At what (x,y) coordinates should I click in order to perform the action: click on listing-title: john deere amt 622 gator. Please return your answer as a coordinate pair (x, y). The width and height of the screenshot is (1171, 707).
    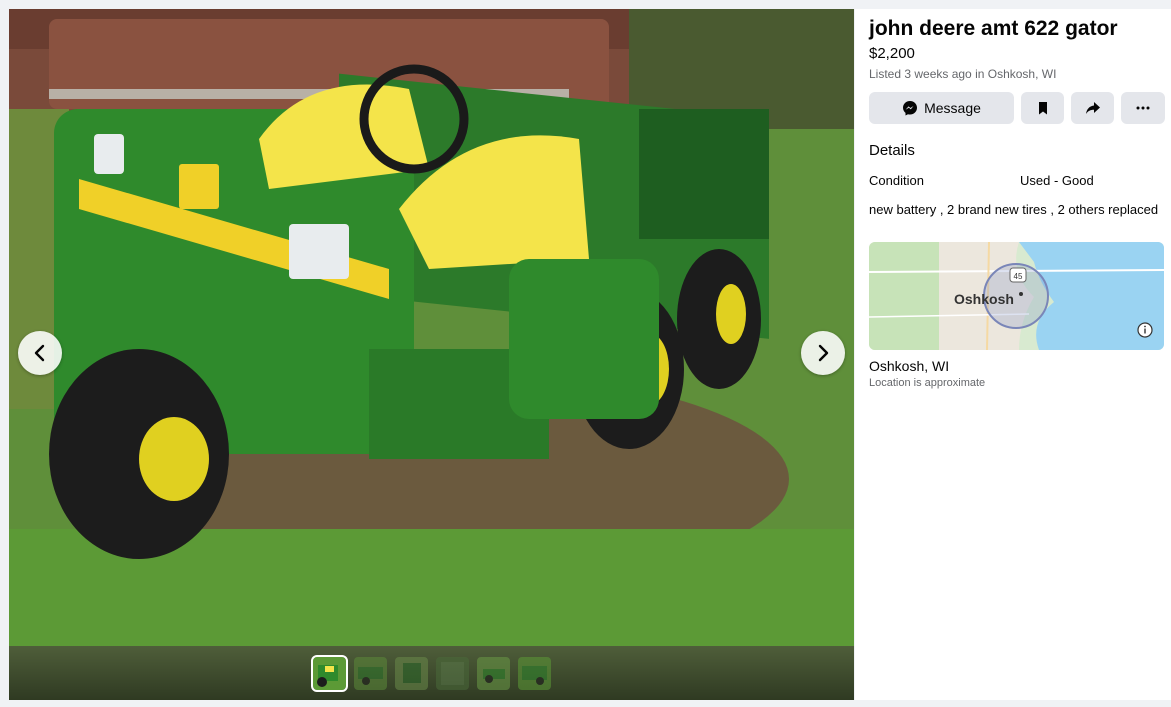
    Looking at the image, I should click on (993, 28).